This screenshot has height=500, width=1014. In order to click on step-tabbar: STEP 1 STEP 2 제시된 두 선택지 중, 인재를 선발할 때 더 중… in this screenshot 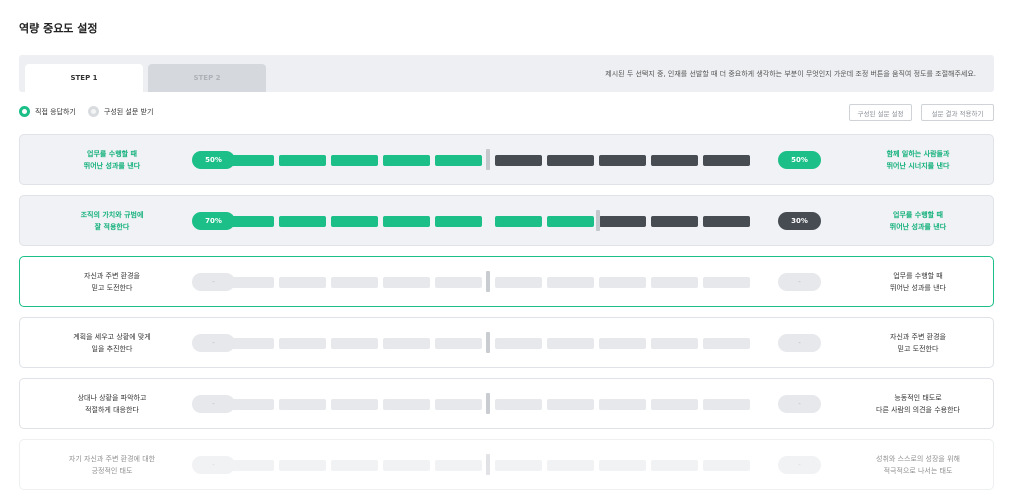, I will do `click(506, 73)`.